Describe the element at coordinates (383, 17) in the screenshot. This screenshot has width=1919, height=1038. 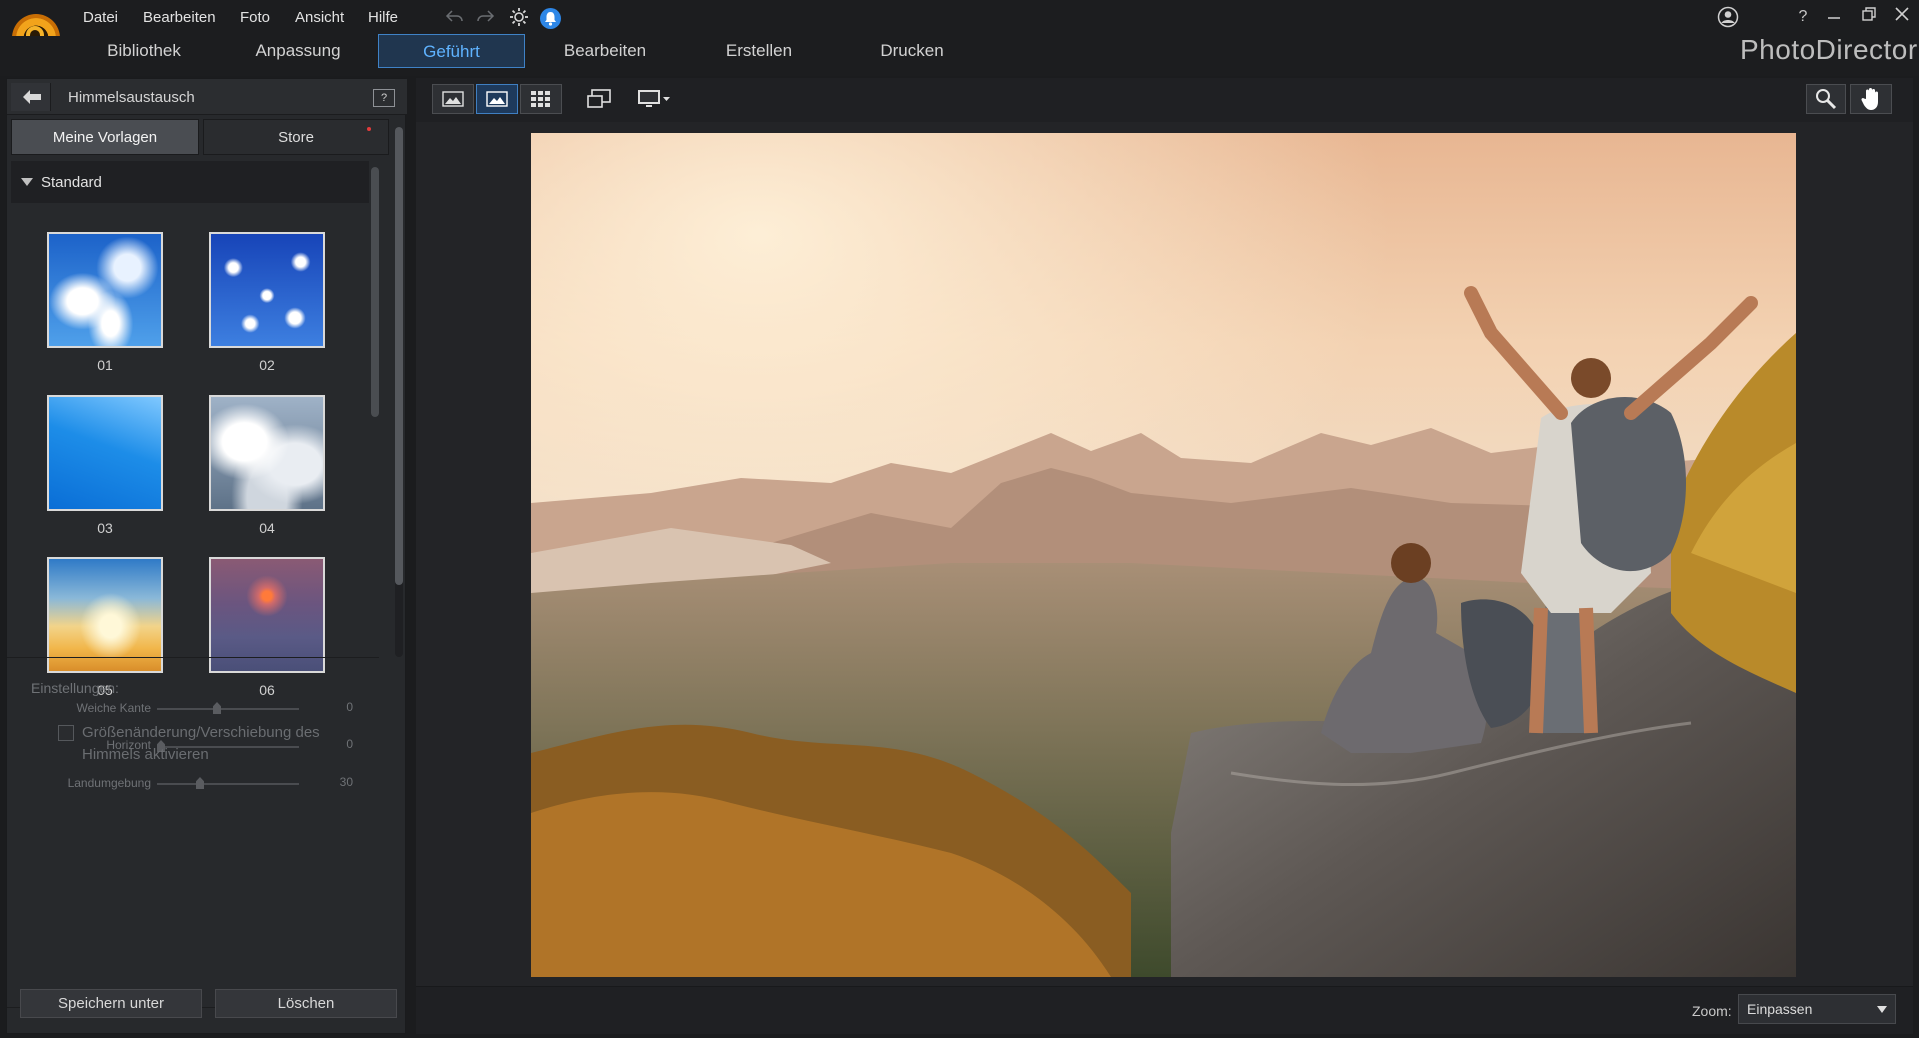
I see `menu-hilfe: Hilfe` at that location.